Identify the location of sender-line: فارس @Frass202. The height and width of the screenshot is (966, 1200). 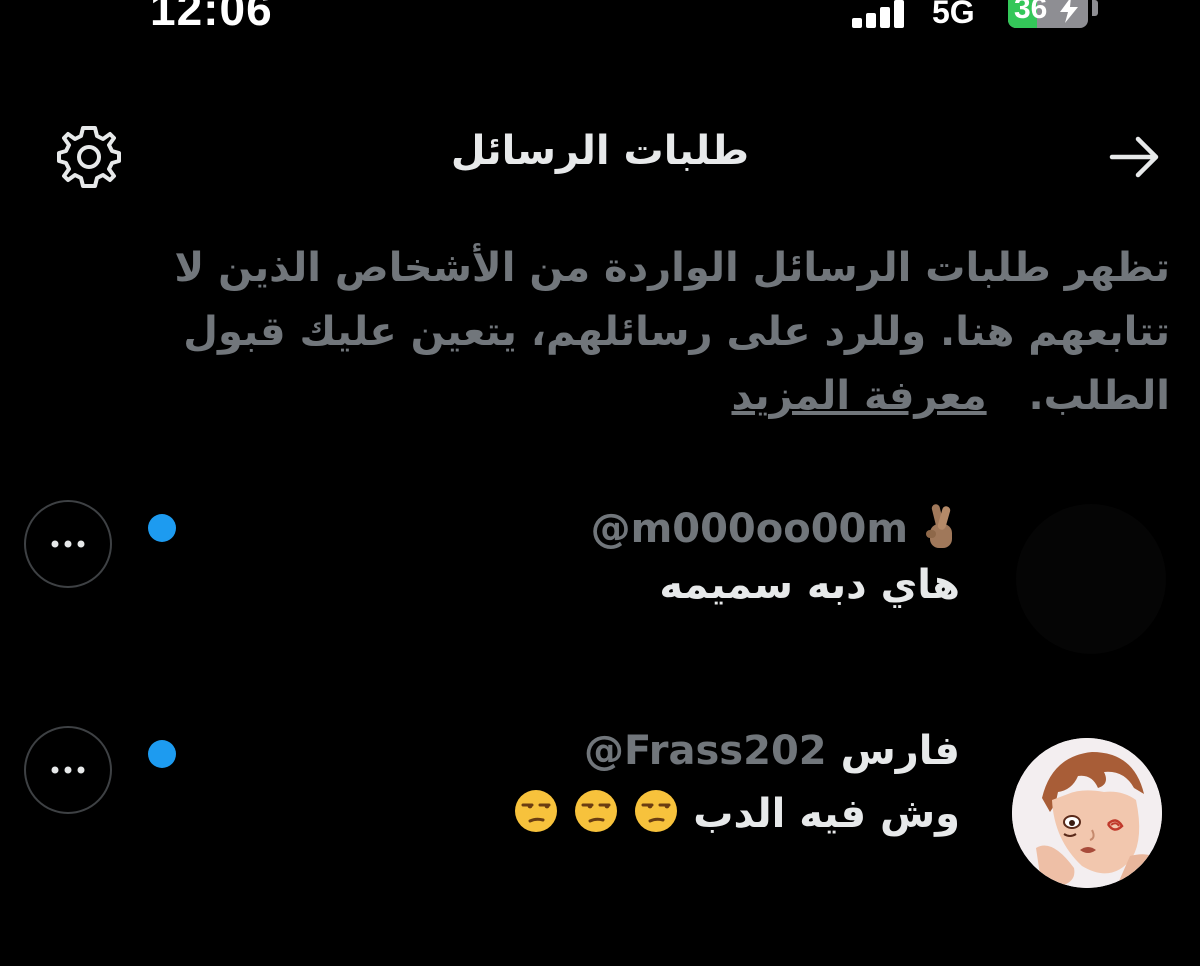
(772, 751).